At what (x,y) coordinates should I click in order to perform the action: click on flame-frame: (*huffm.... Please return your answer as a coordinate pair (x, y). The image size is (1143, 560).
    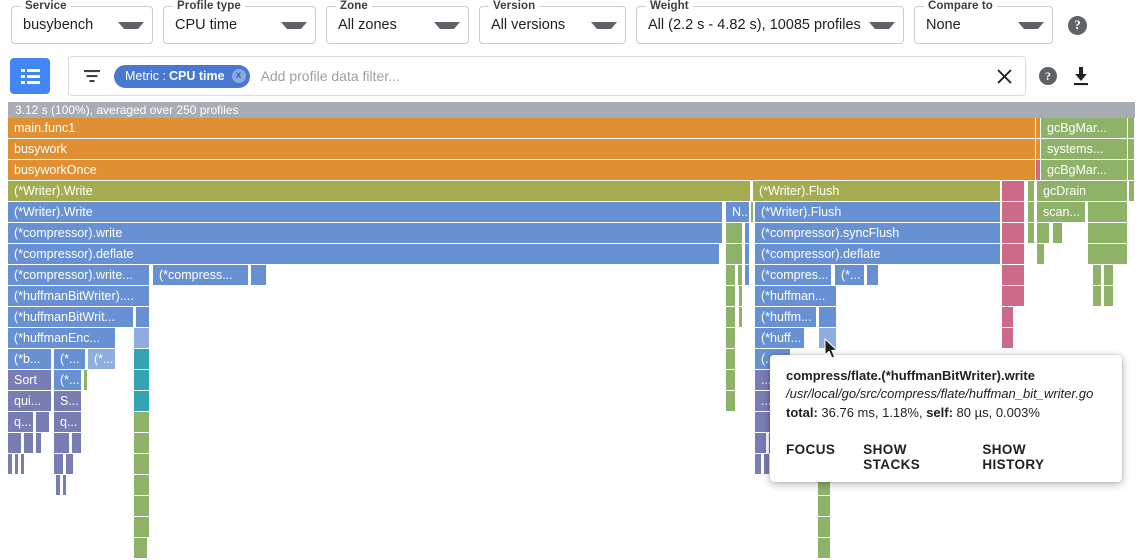
    Looking at the image, I should click on (786, 317).